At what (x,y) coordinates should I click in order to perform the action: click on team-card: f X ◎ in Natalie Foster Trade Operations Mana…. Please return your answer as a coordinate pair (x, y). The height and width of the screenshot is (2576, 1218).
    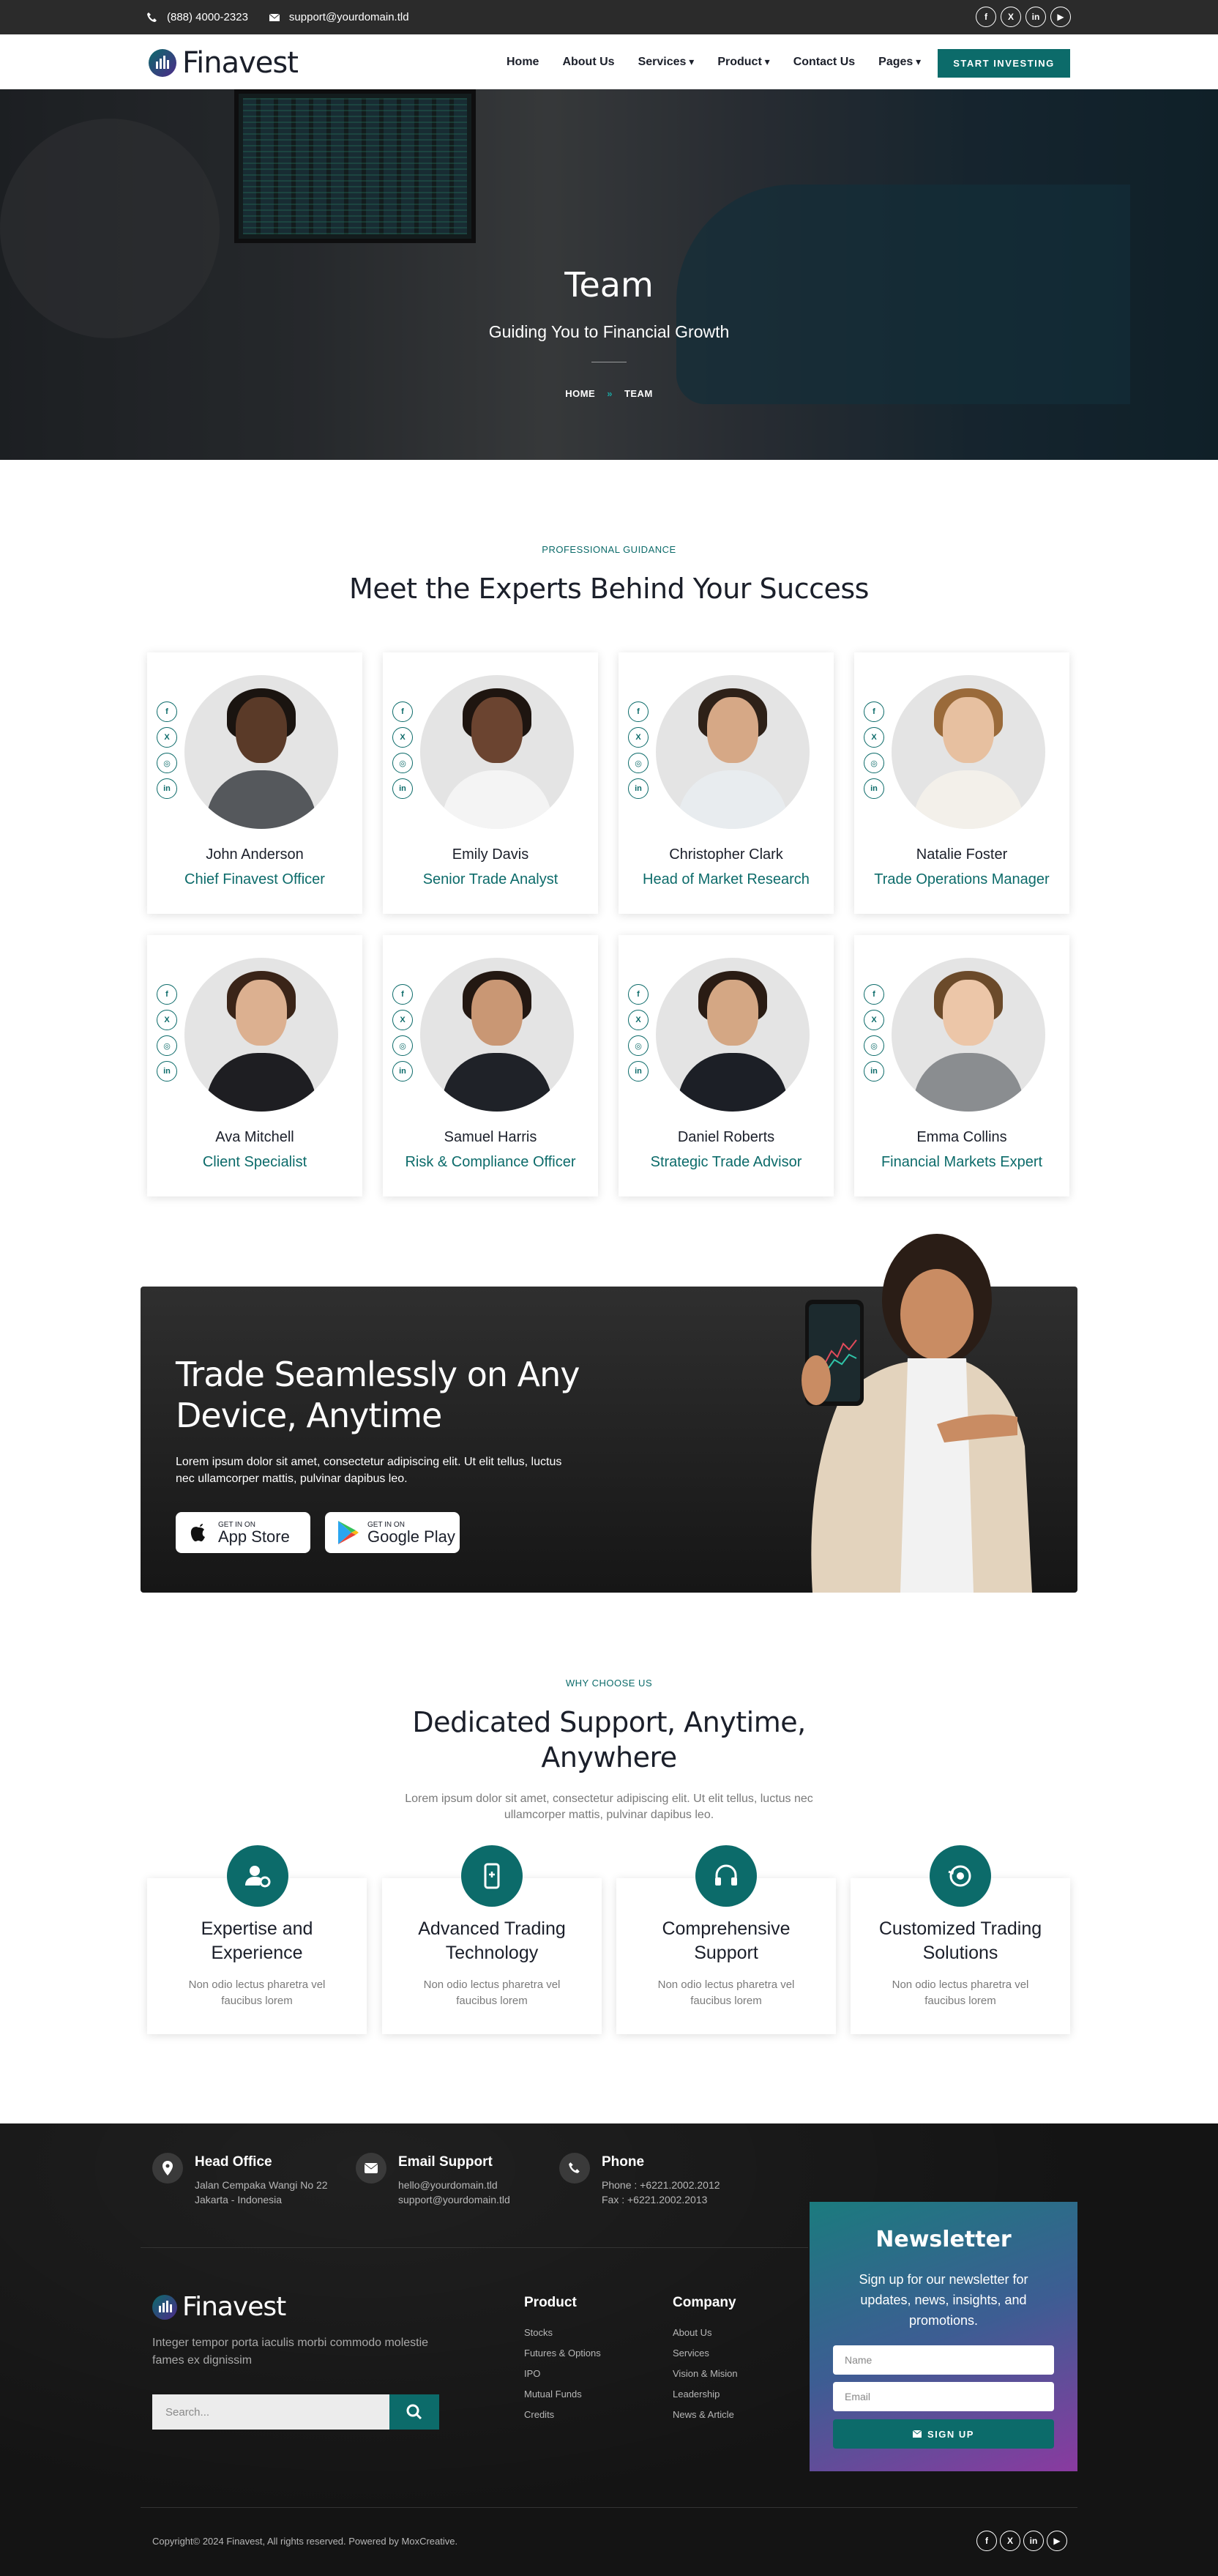
    Looking at the image, I should click on (961, 783).